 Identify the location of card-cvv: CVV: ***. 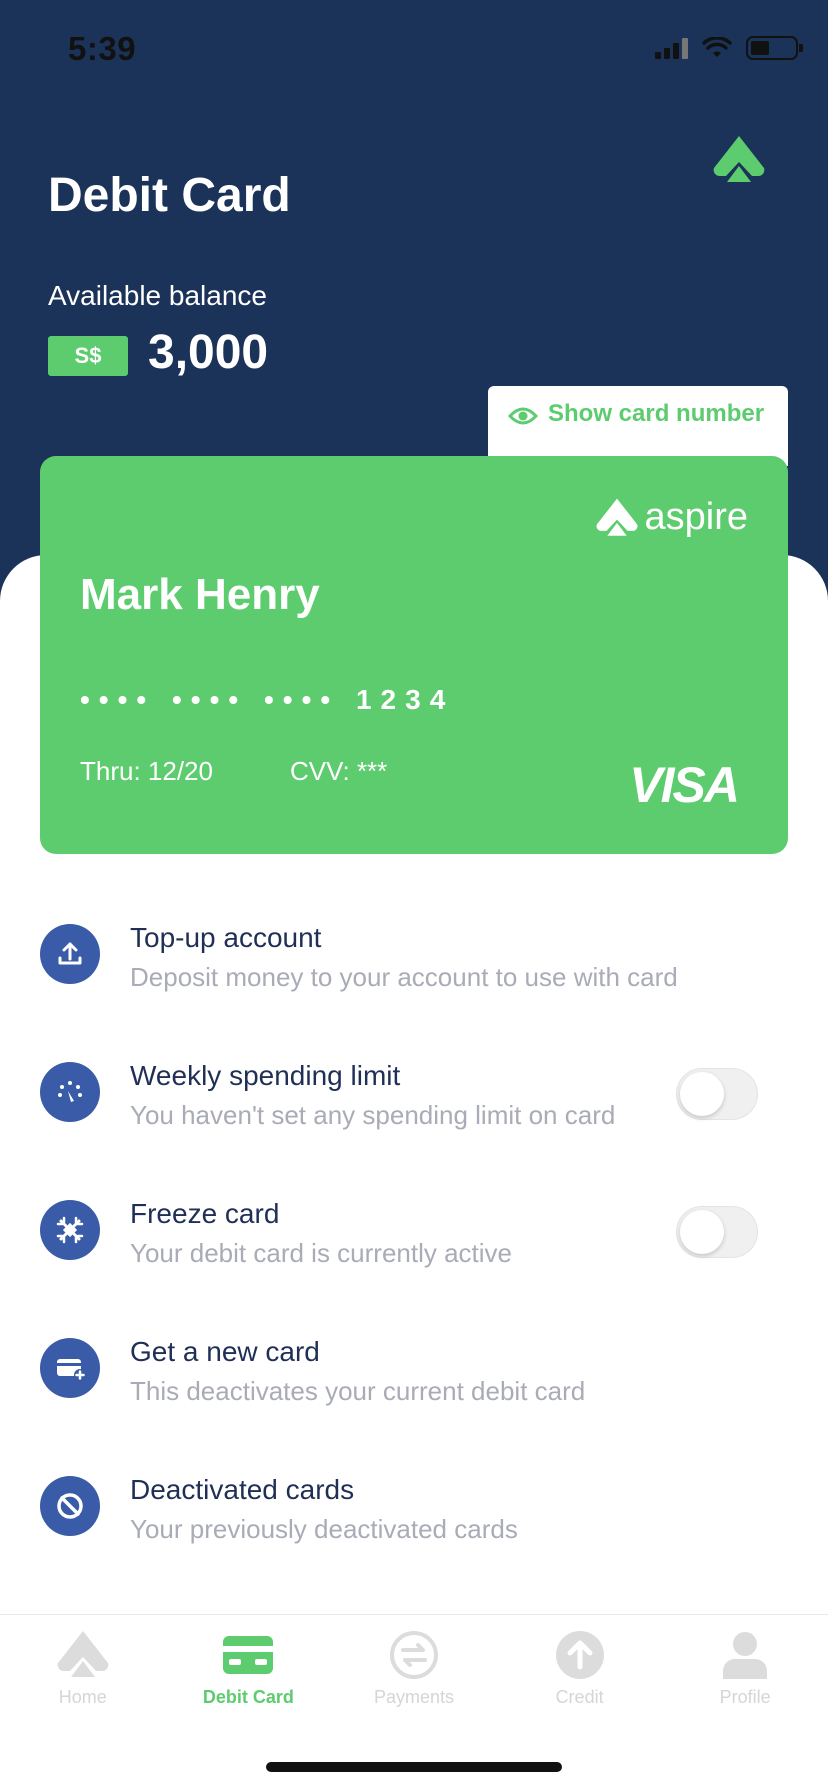
(339, 771).